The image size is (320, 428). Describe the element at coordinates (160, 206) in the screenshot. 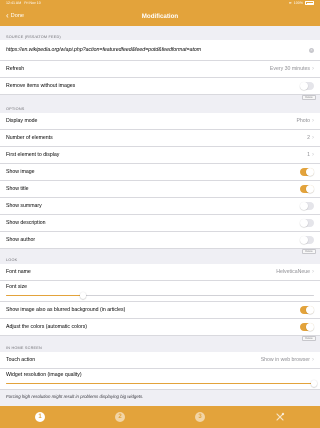

I see `show-summary-row: Show summary` at that location.